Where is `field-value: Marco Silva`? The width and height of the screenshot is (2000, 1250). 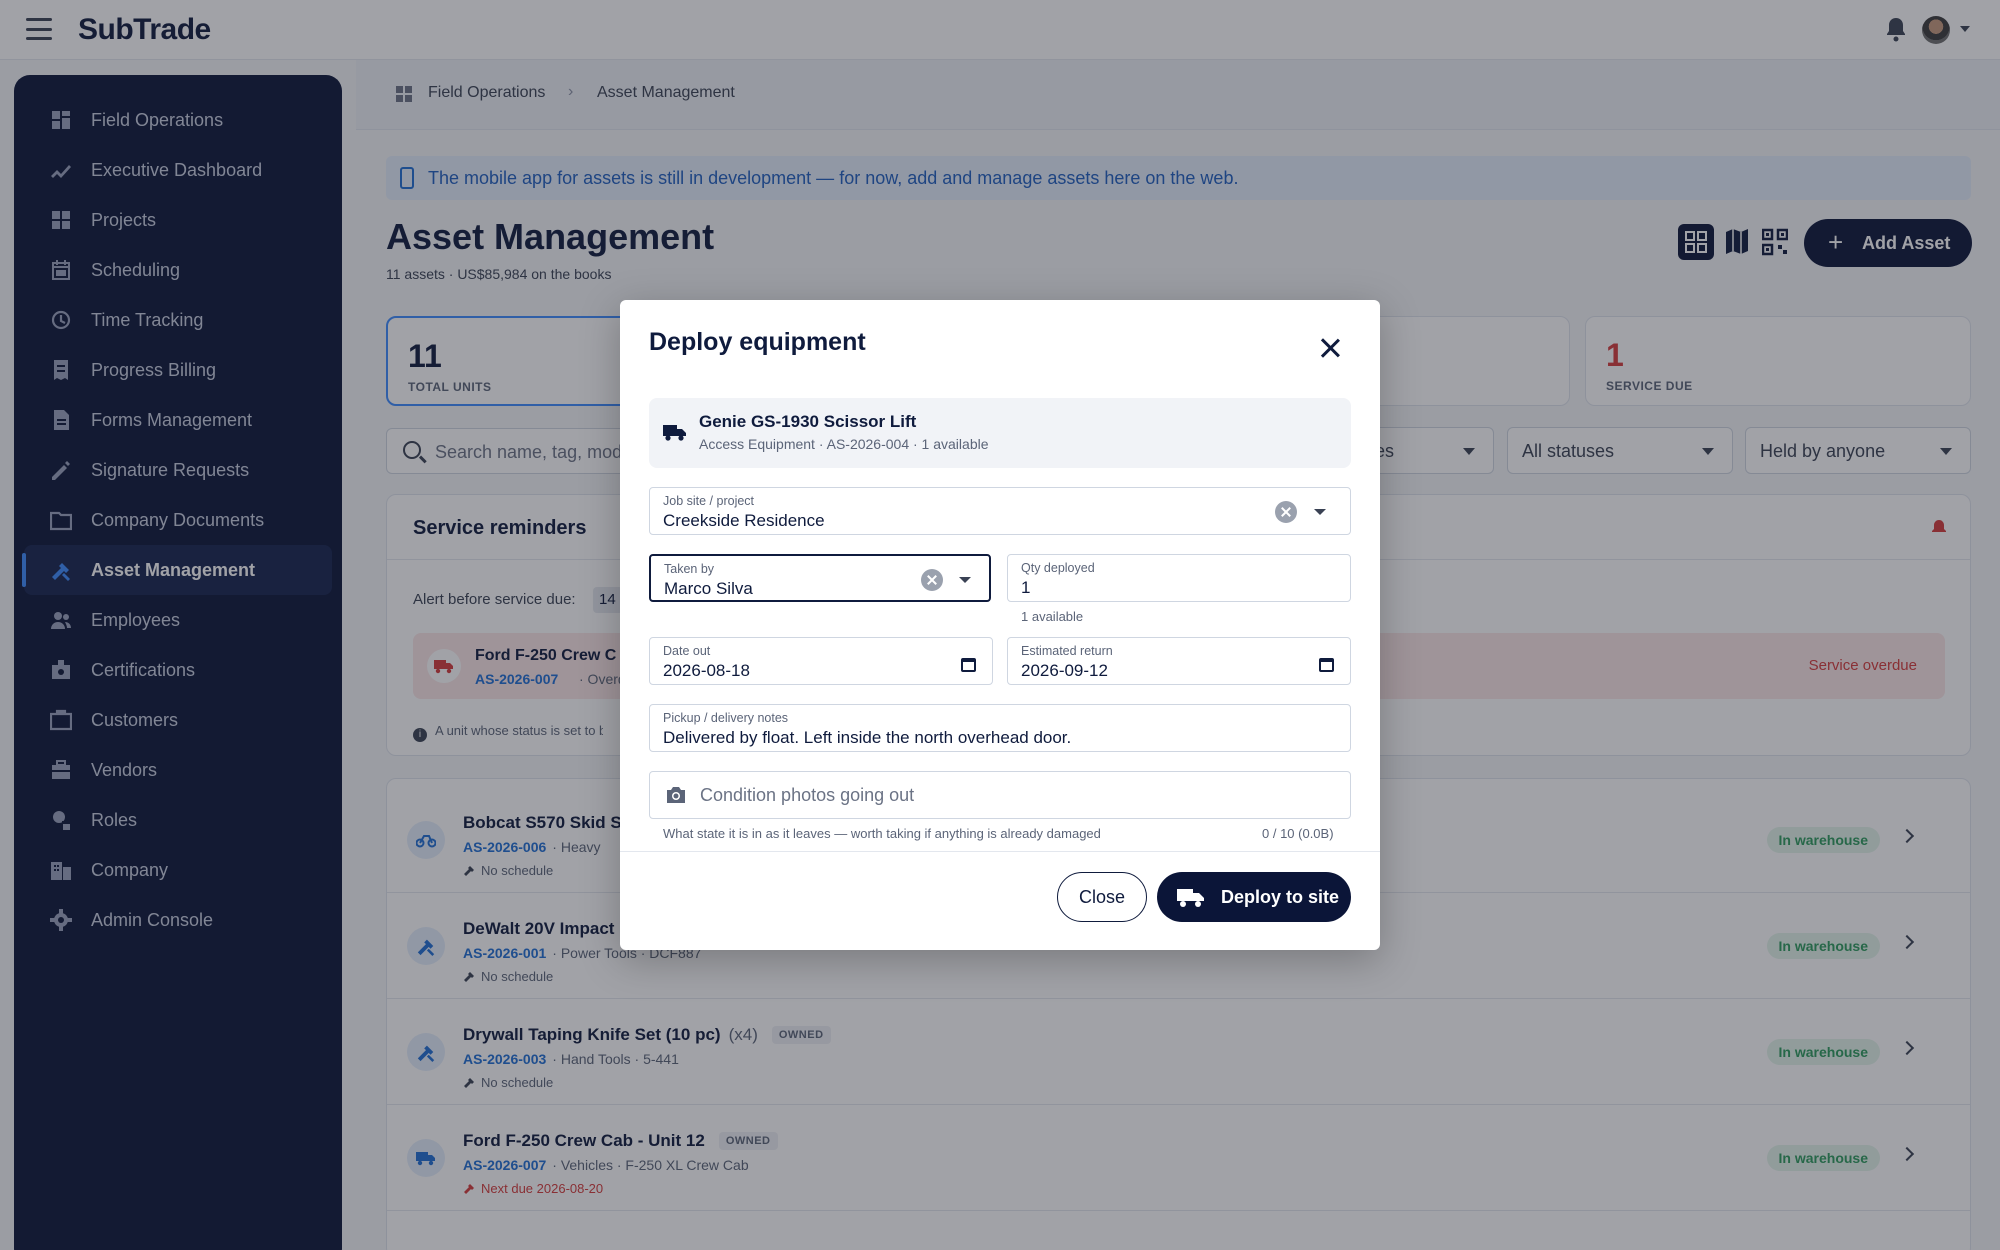
field-value: Marco Silva is located at coordinates (708, 588).